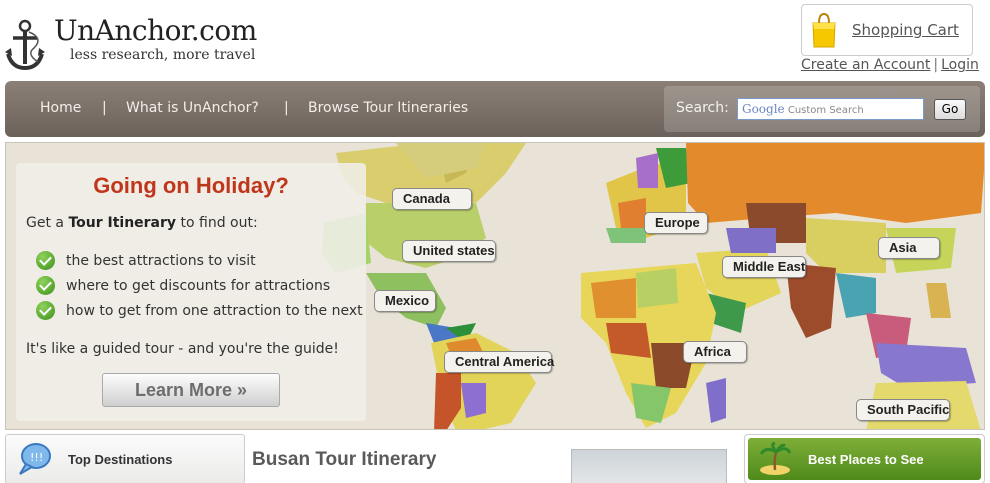  I want to click on search-box: Search: Google Custom Search Go, so click(822, 109).